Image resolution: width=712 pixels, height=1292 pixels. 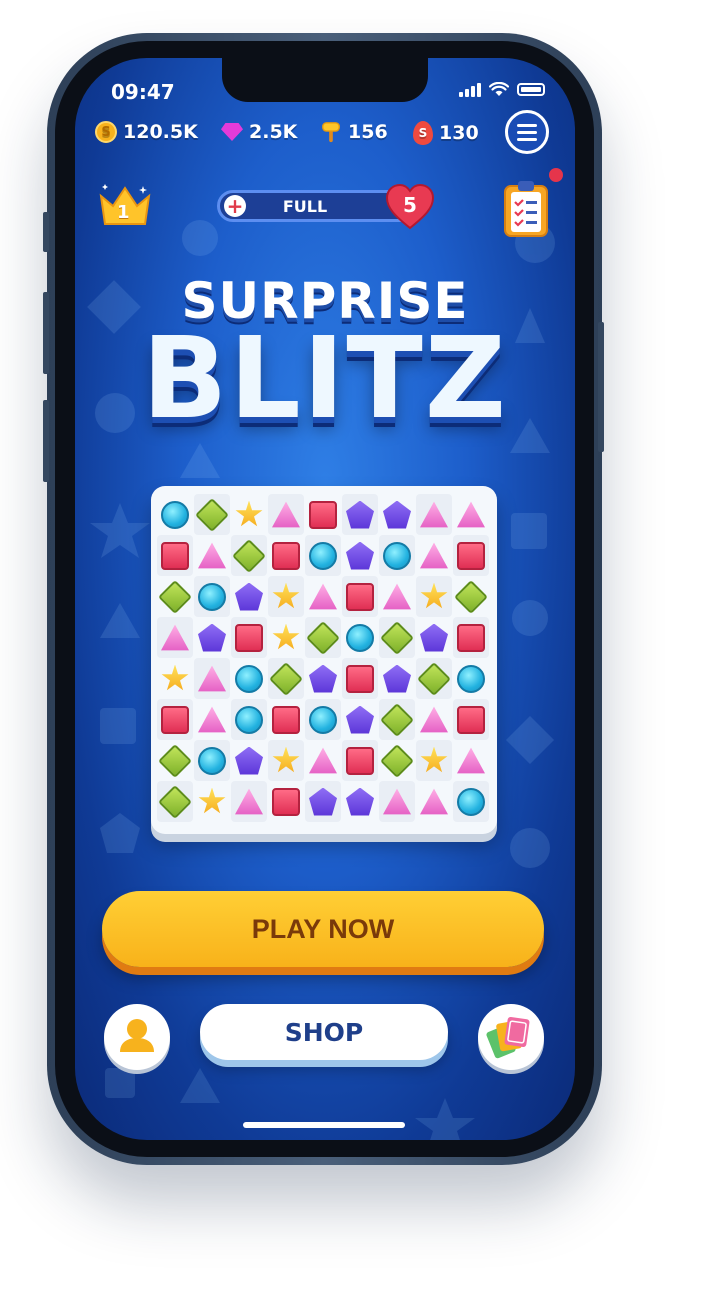 What do you see at coordinates (324, 379) in the screenshot?
I see `event-title-line2: BLITZ` at bounding box center [324, 379].